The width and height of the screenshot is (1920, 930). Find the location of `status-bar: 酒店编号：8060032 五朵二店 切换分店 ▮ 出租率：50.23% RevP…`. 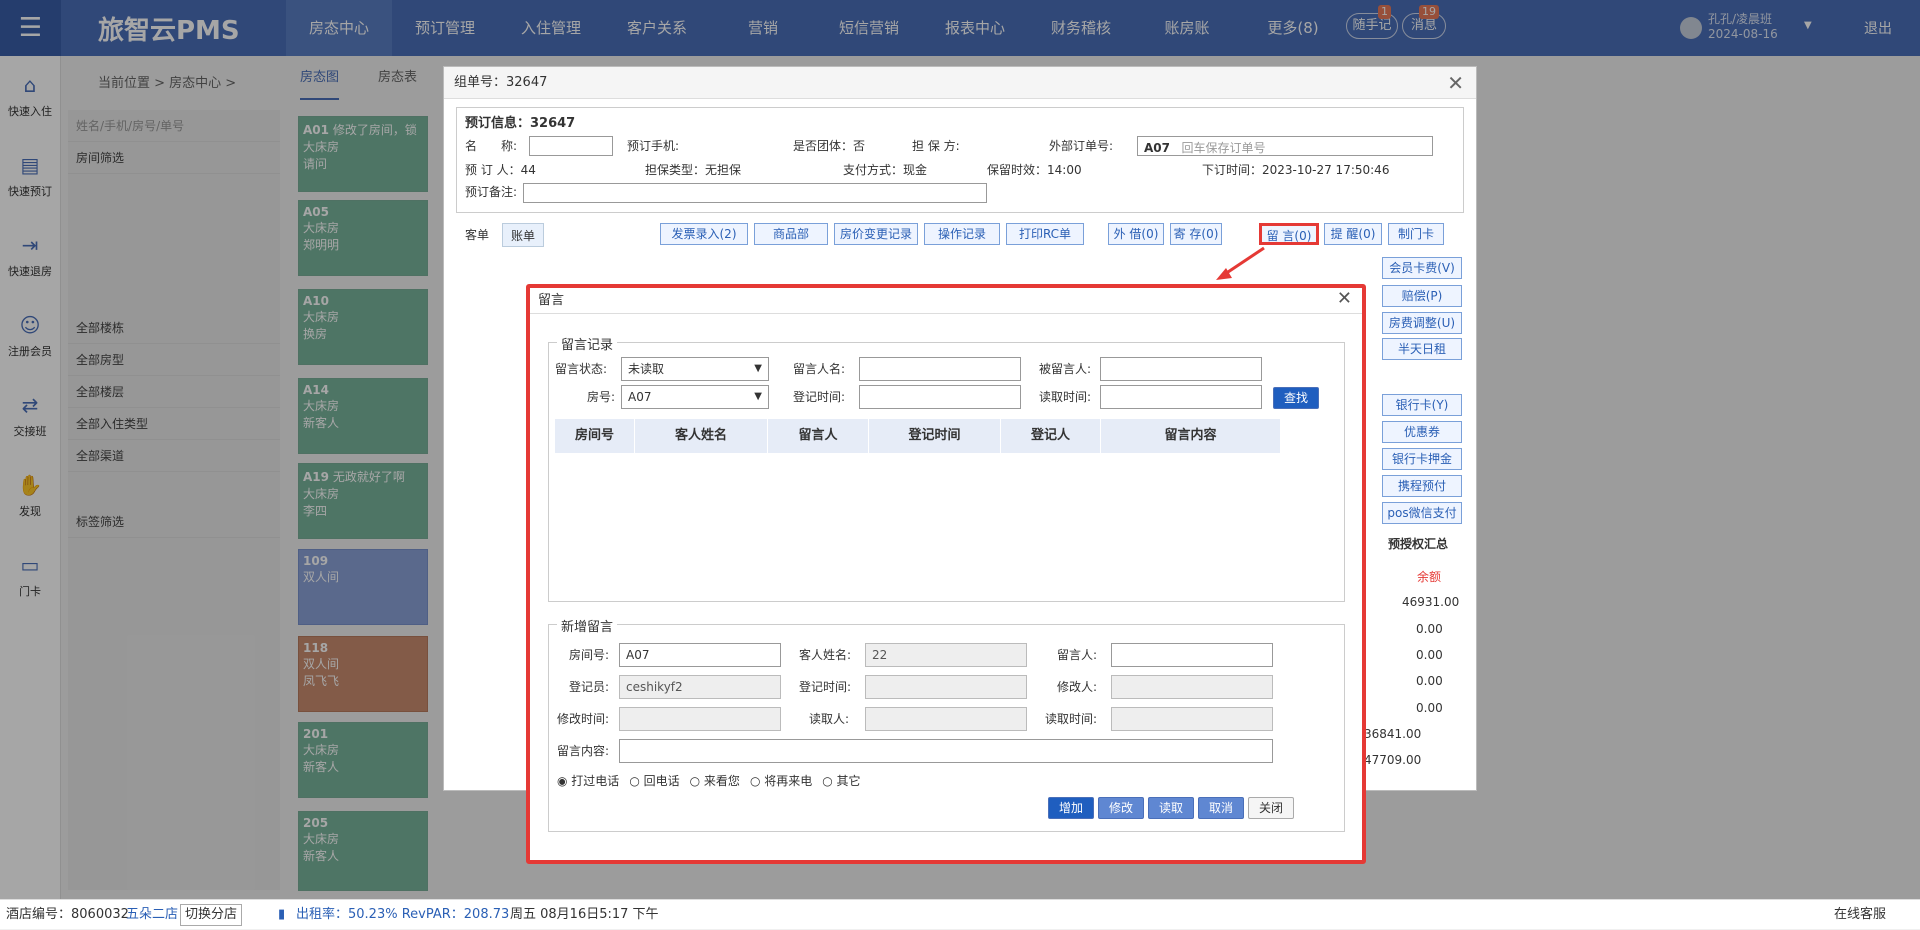

status-bar: 酒店编号：8060032 五朵二店 切换分店 ▮ 出租率：50.23% RevP… is located at coordinates (960, 914).